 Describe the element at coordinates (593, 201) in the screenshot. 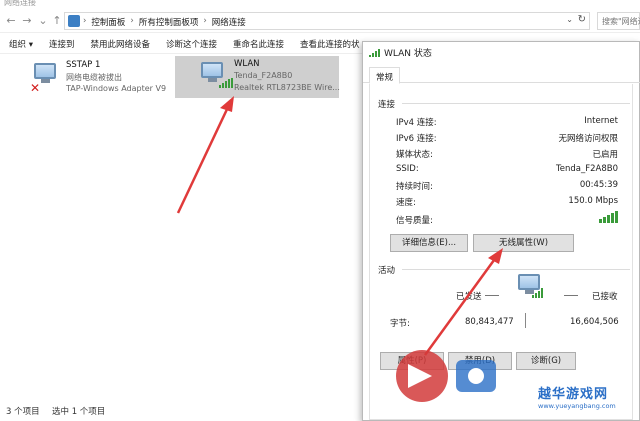

I see `row-value: 150.0 Mbps` at that location.